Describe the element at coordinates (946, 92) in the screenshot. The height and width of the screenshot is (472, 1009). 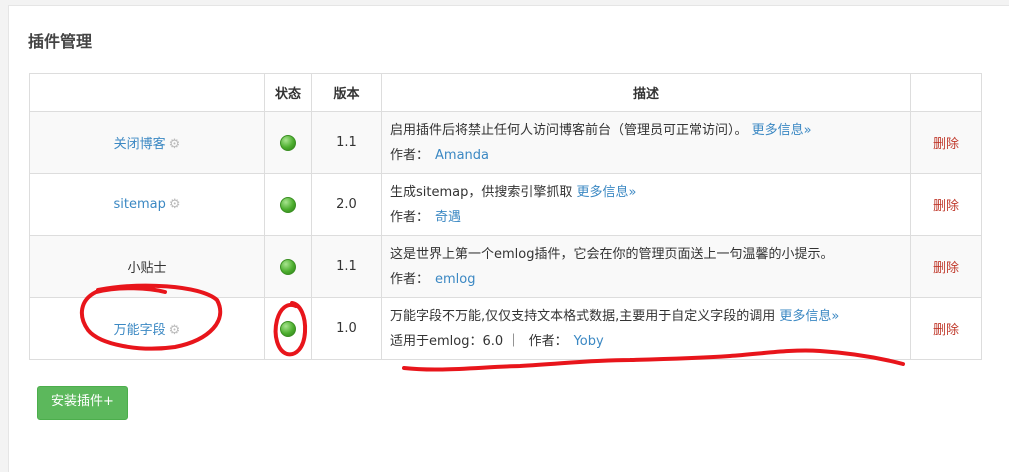
I see `header-action` at that location.